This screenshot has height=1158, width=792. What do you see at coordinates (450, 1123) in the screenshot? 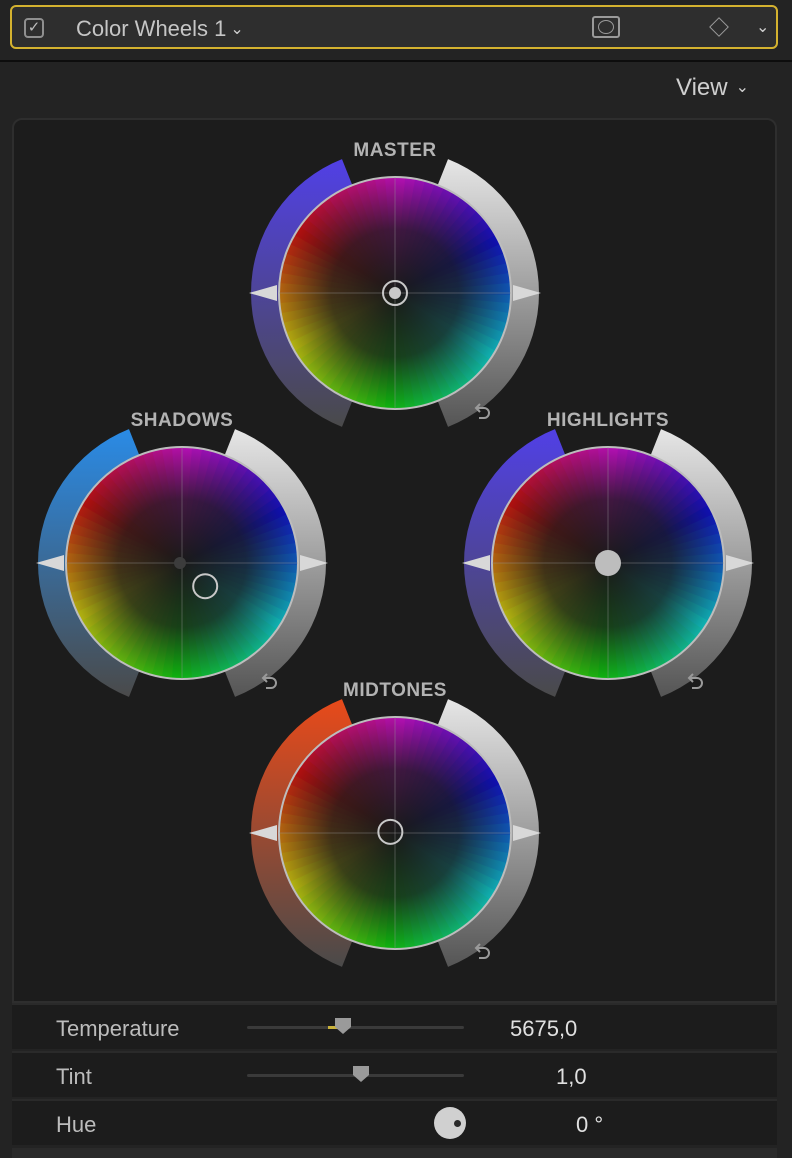
I see `hue-dial` at bounding box center [450, 1123].